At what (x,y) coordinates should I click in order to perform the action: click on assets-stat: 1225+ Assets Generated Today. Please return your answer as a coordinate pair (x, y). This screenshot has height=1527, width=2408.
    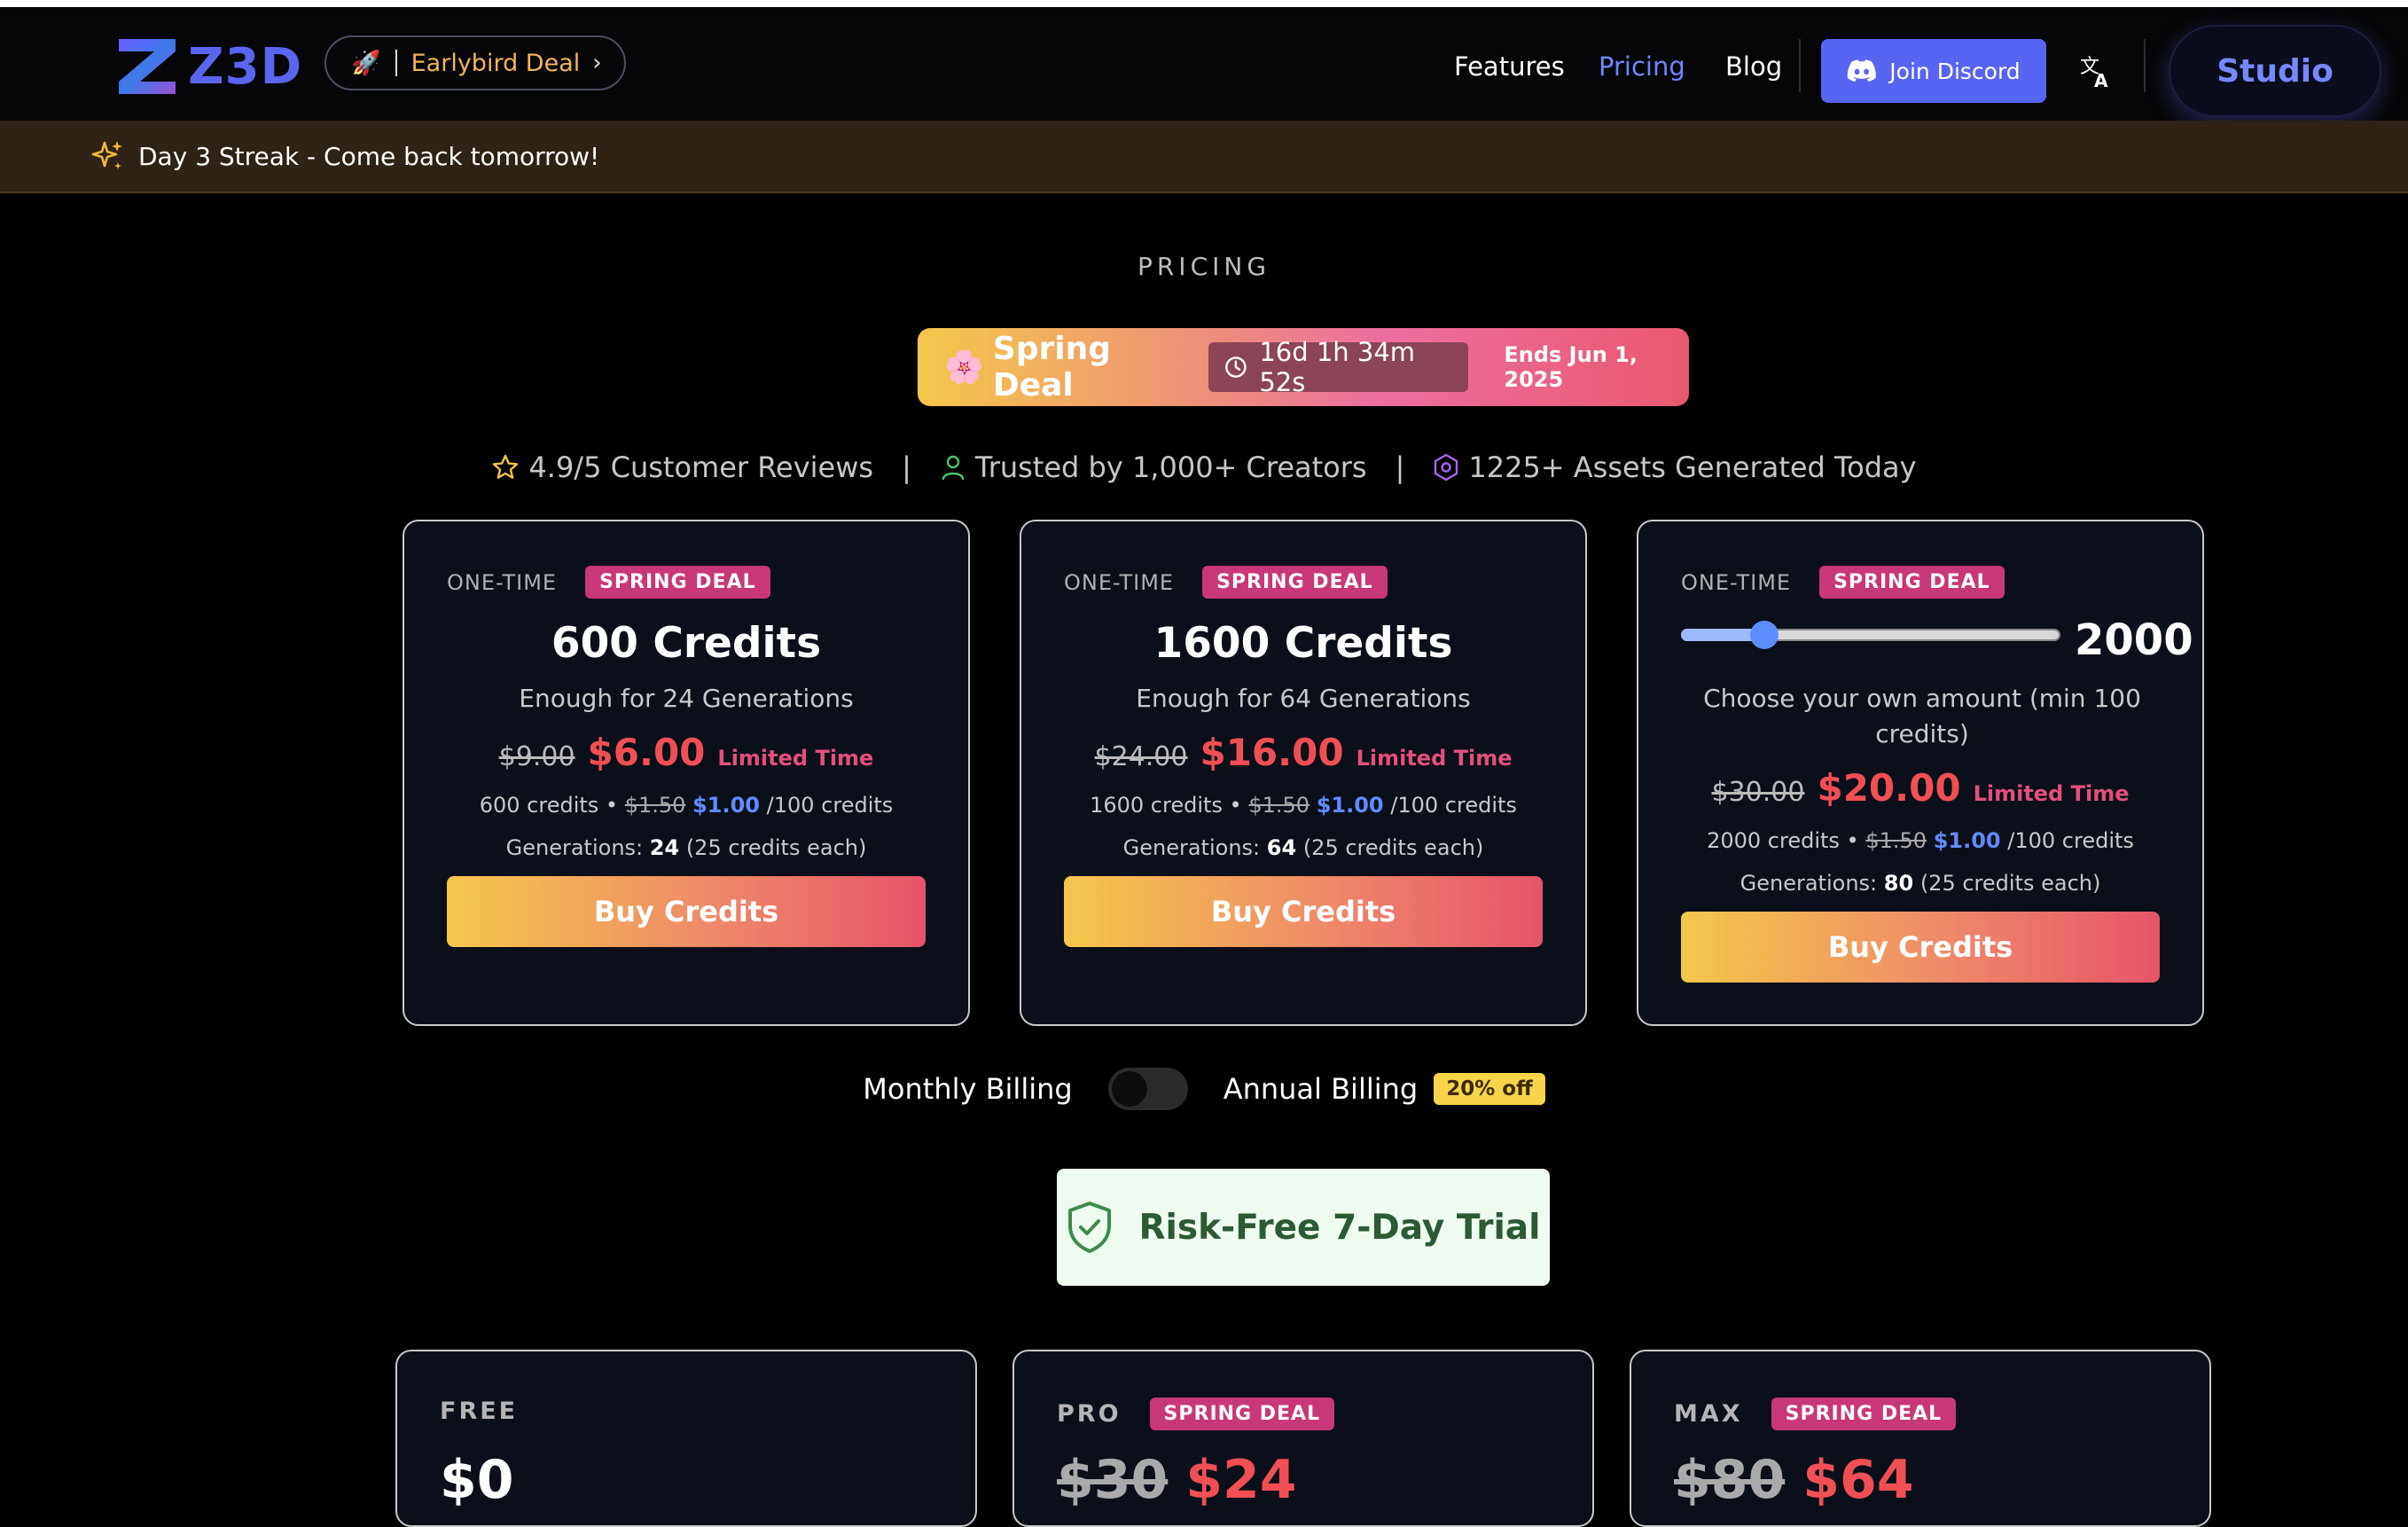
    Looking at the image, I should click on (1675, 467).